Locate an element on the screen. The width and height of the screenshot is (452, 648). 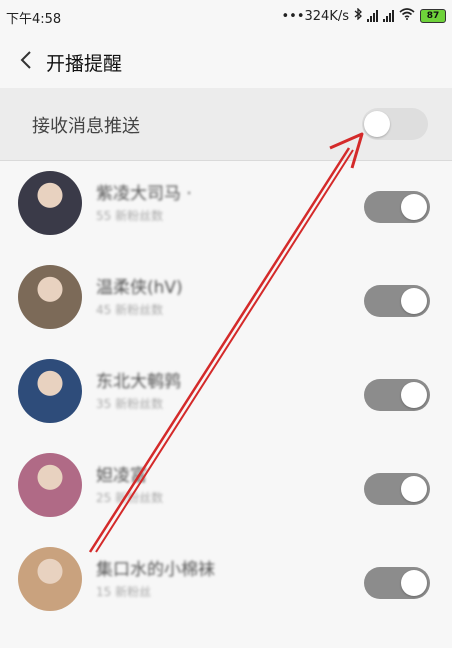
status-indicators: •••324K/s 87 is located at coordinates (363, 15).